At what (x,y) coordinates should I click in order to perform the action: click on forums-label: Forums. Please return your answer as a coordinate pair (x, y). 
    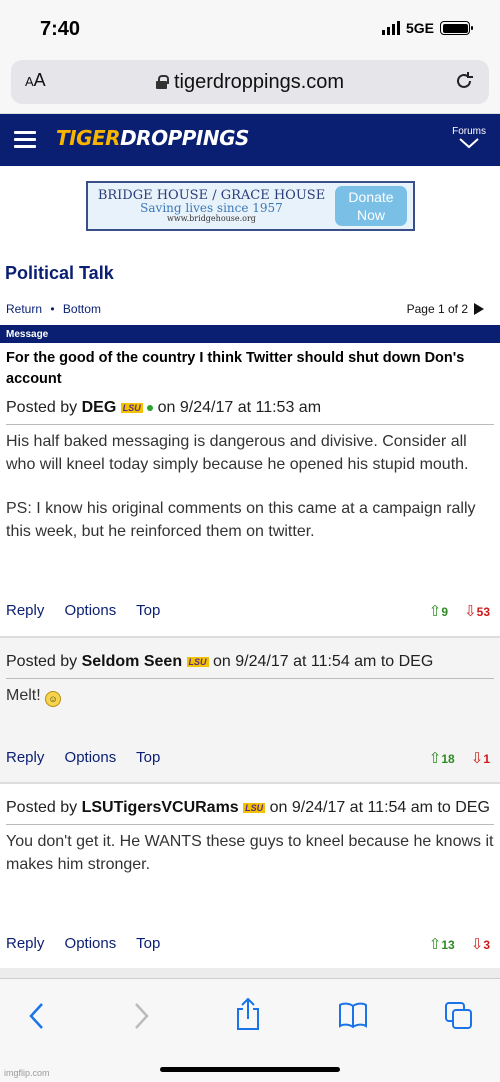
    Looking at the image, I should click on (469, 131).